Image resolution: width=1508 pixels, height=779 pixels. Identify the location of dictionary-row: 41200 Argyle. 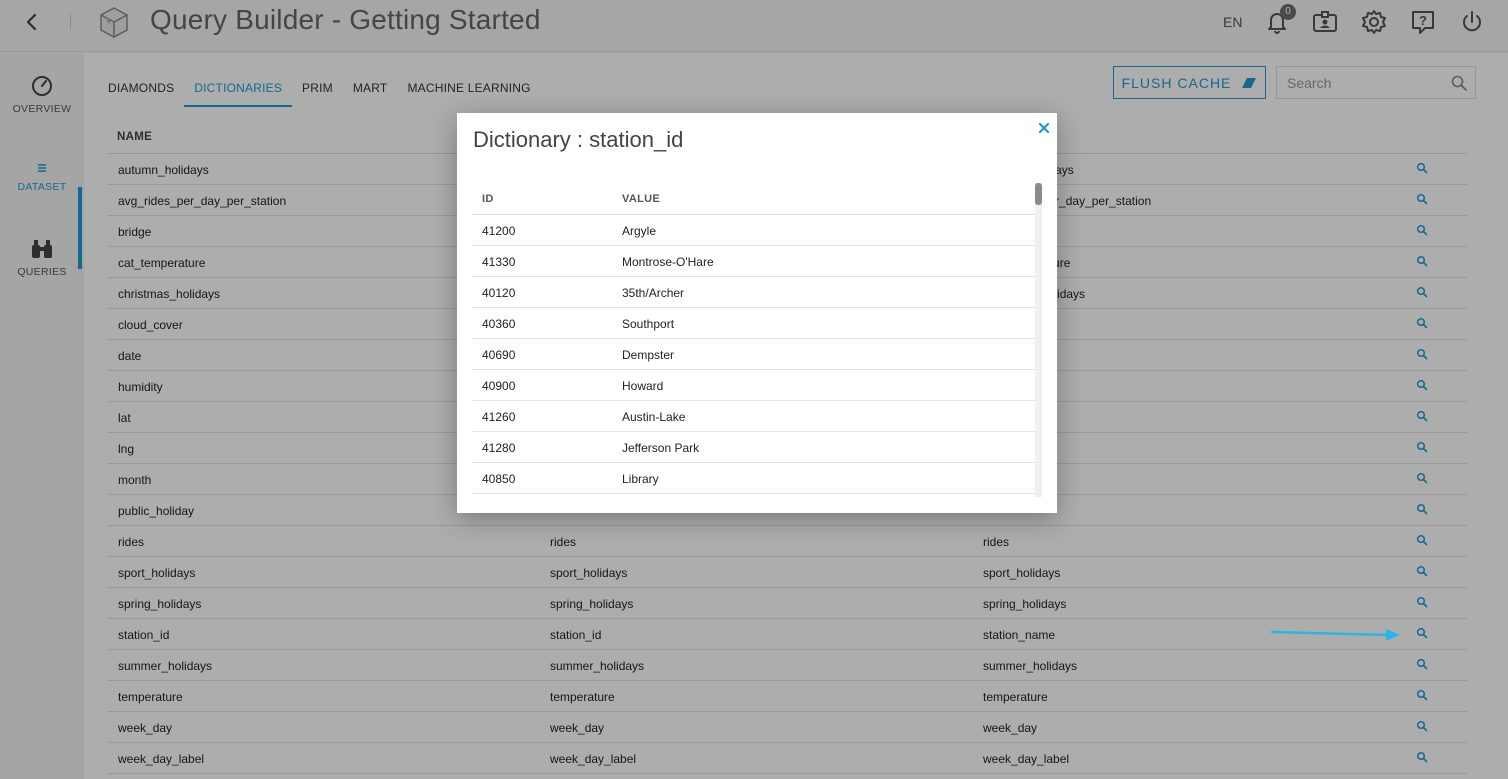
(753, 230).